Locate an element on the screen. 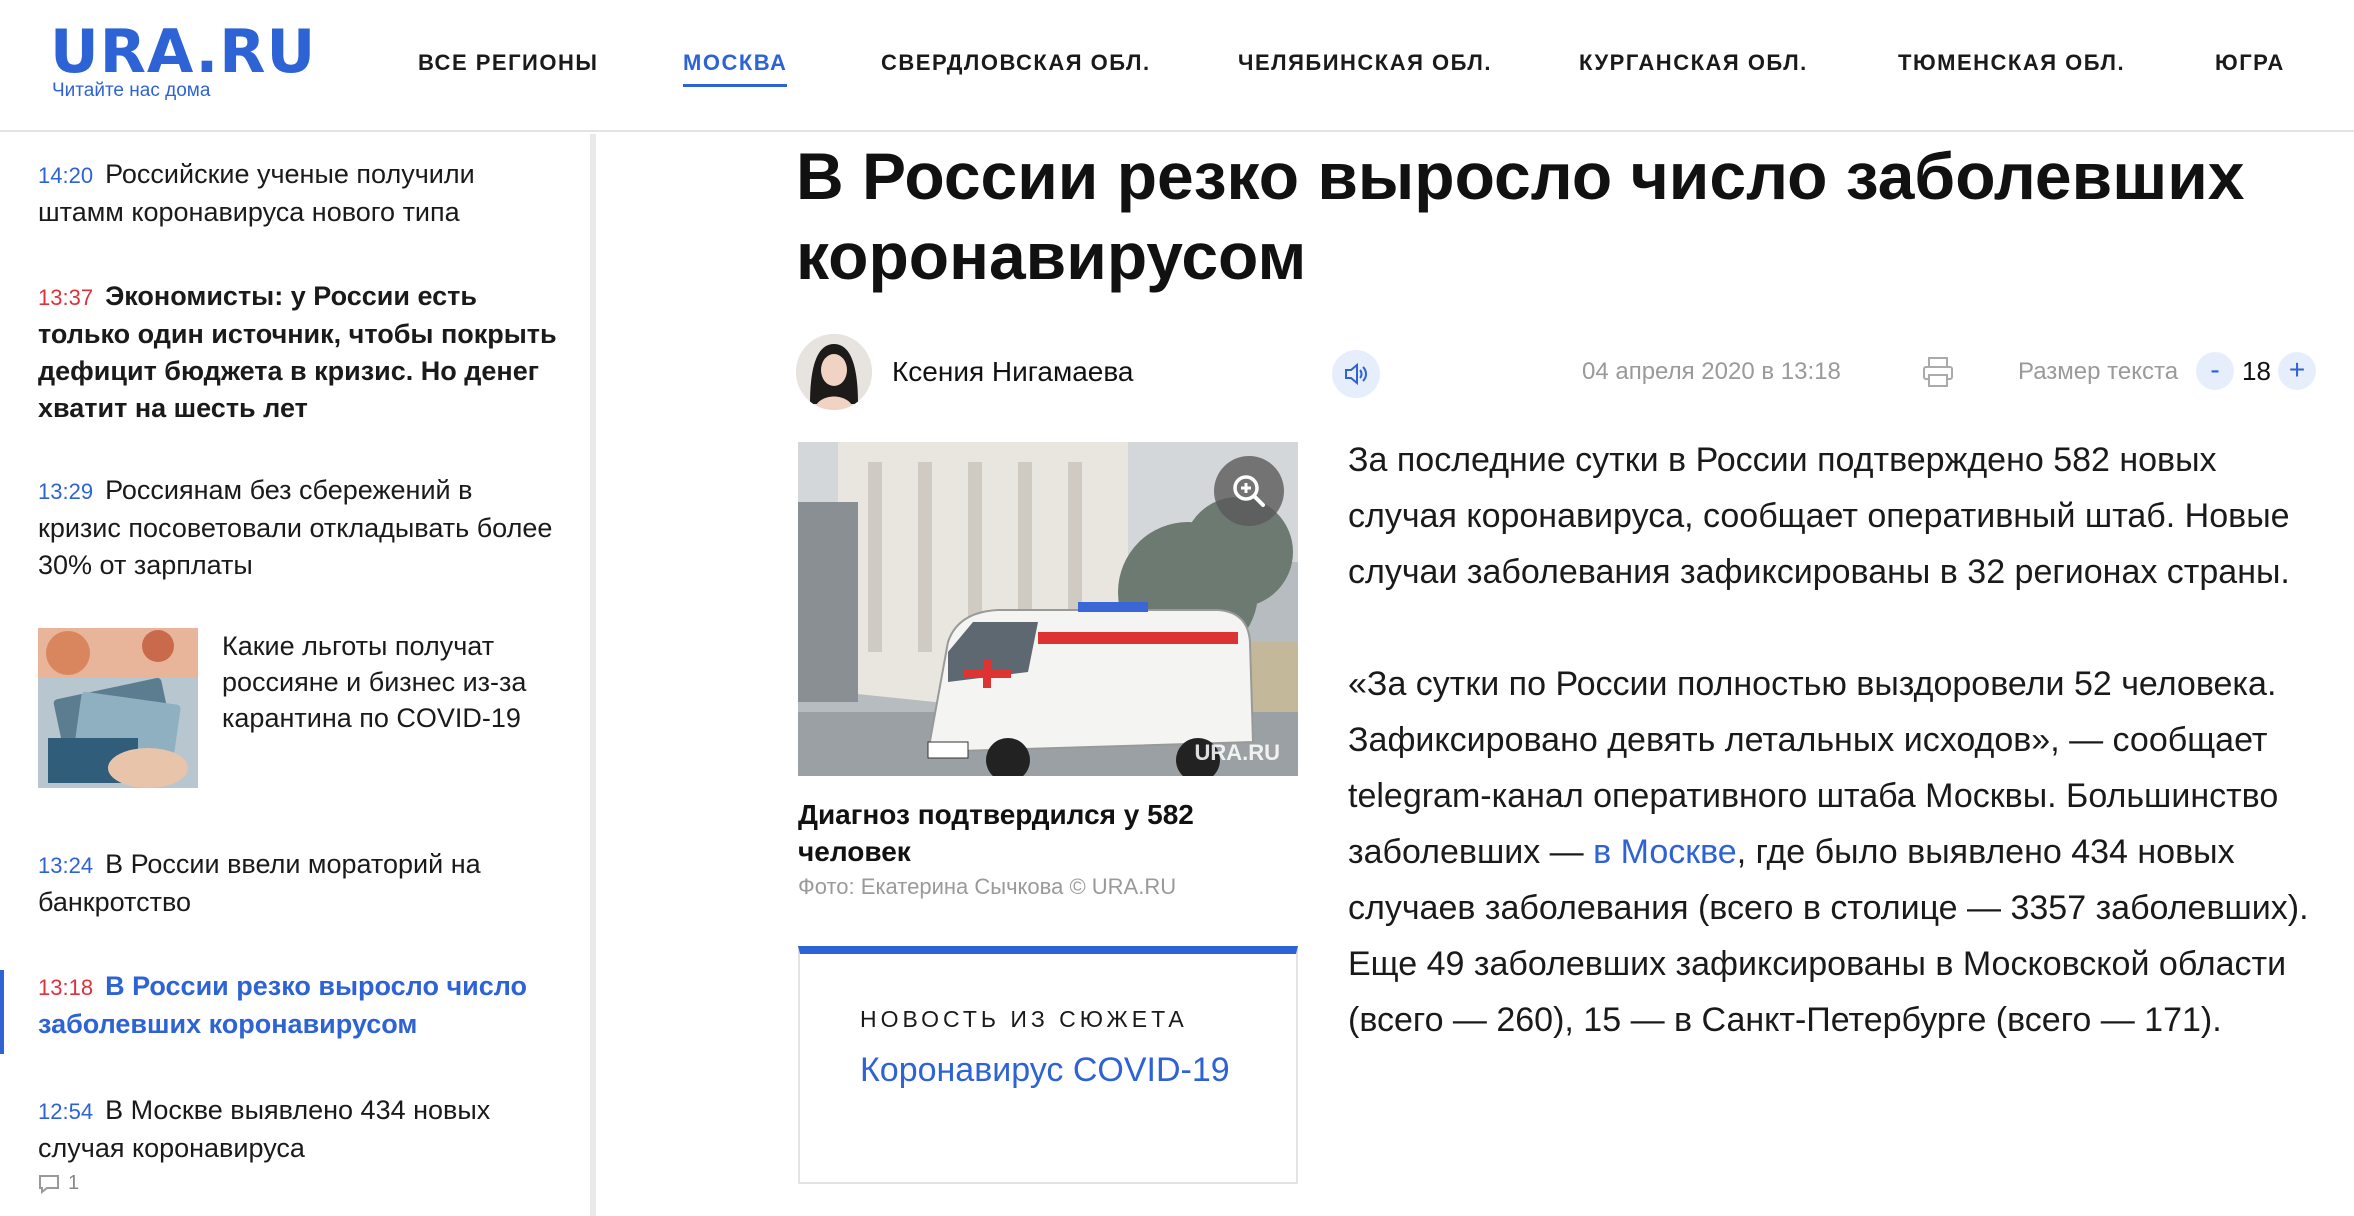 This screenshot has height=1216, width=2354. text-size-decrease: - is located at coordinates (2215, 371).